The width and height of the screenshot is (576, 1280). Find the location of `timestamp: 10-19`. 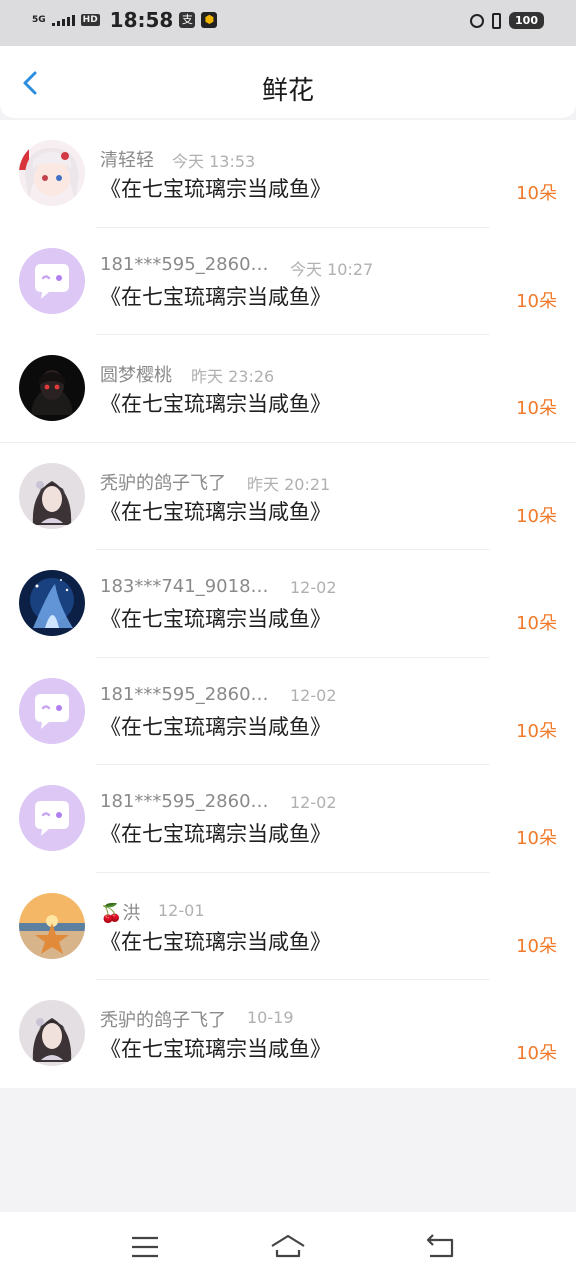

timestamp: 10-19 is located at coordinates (270, 1017).